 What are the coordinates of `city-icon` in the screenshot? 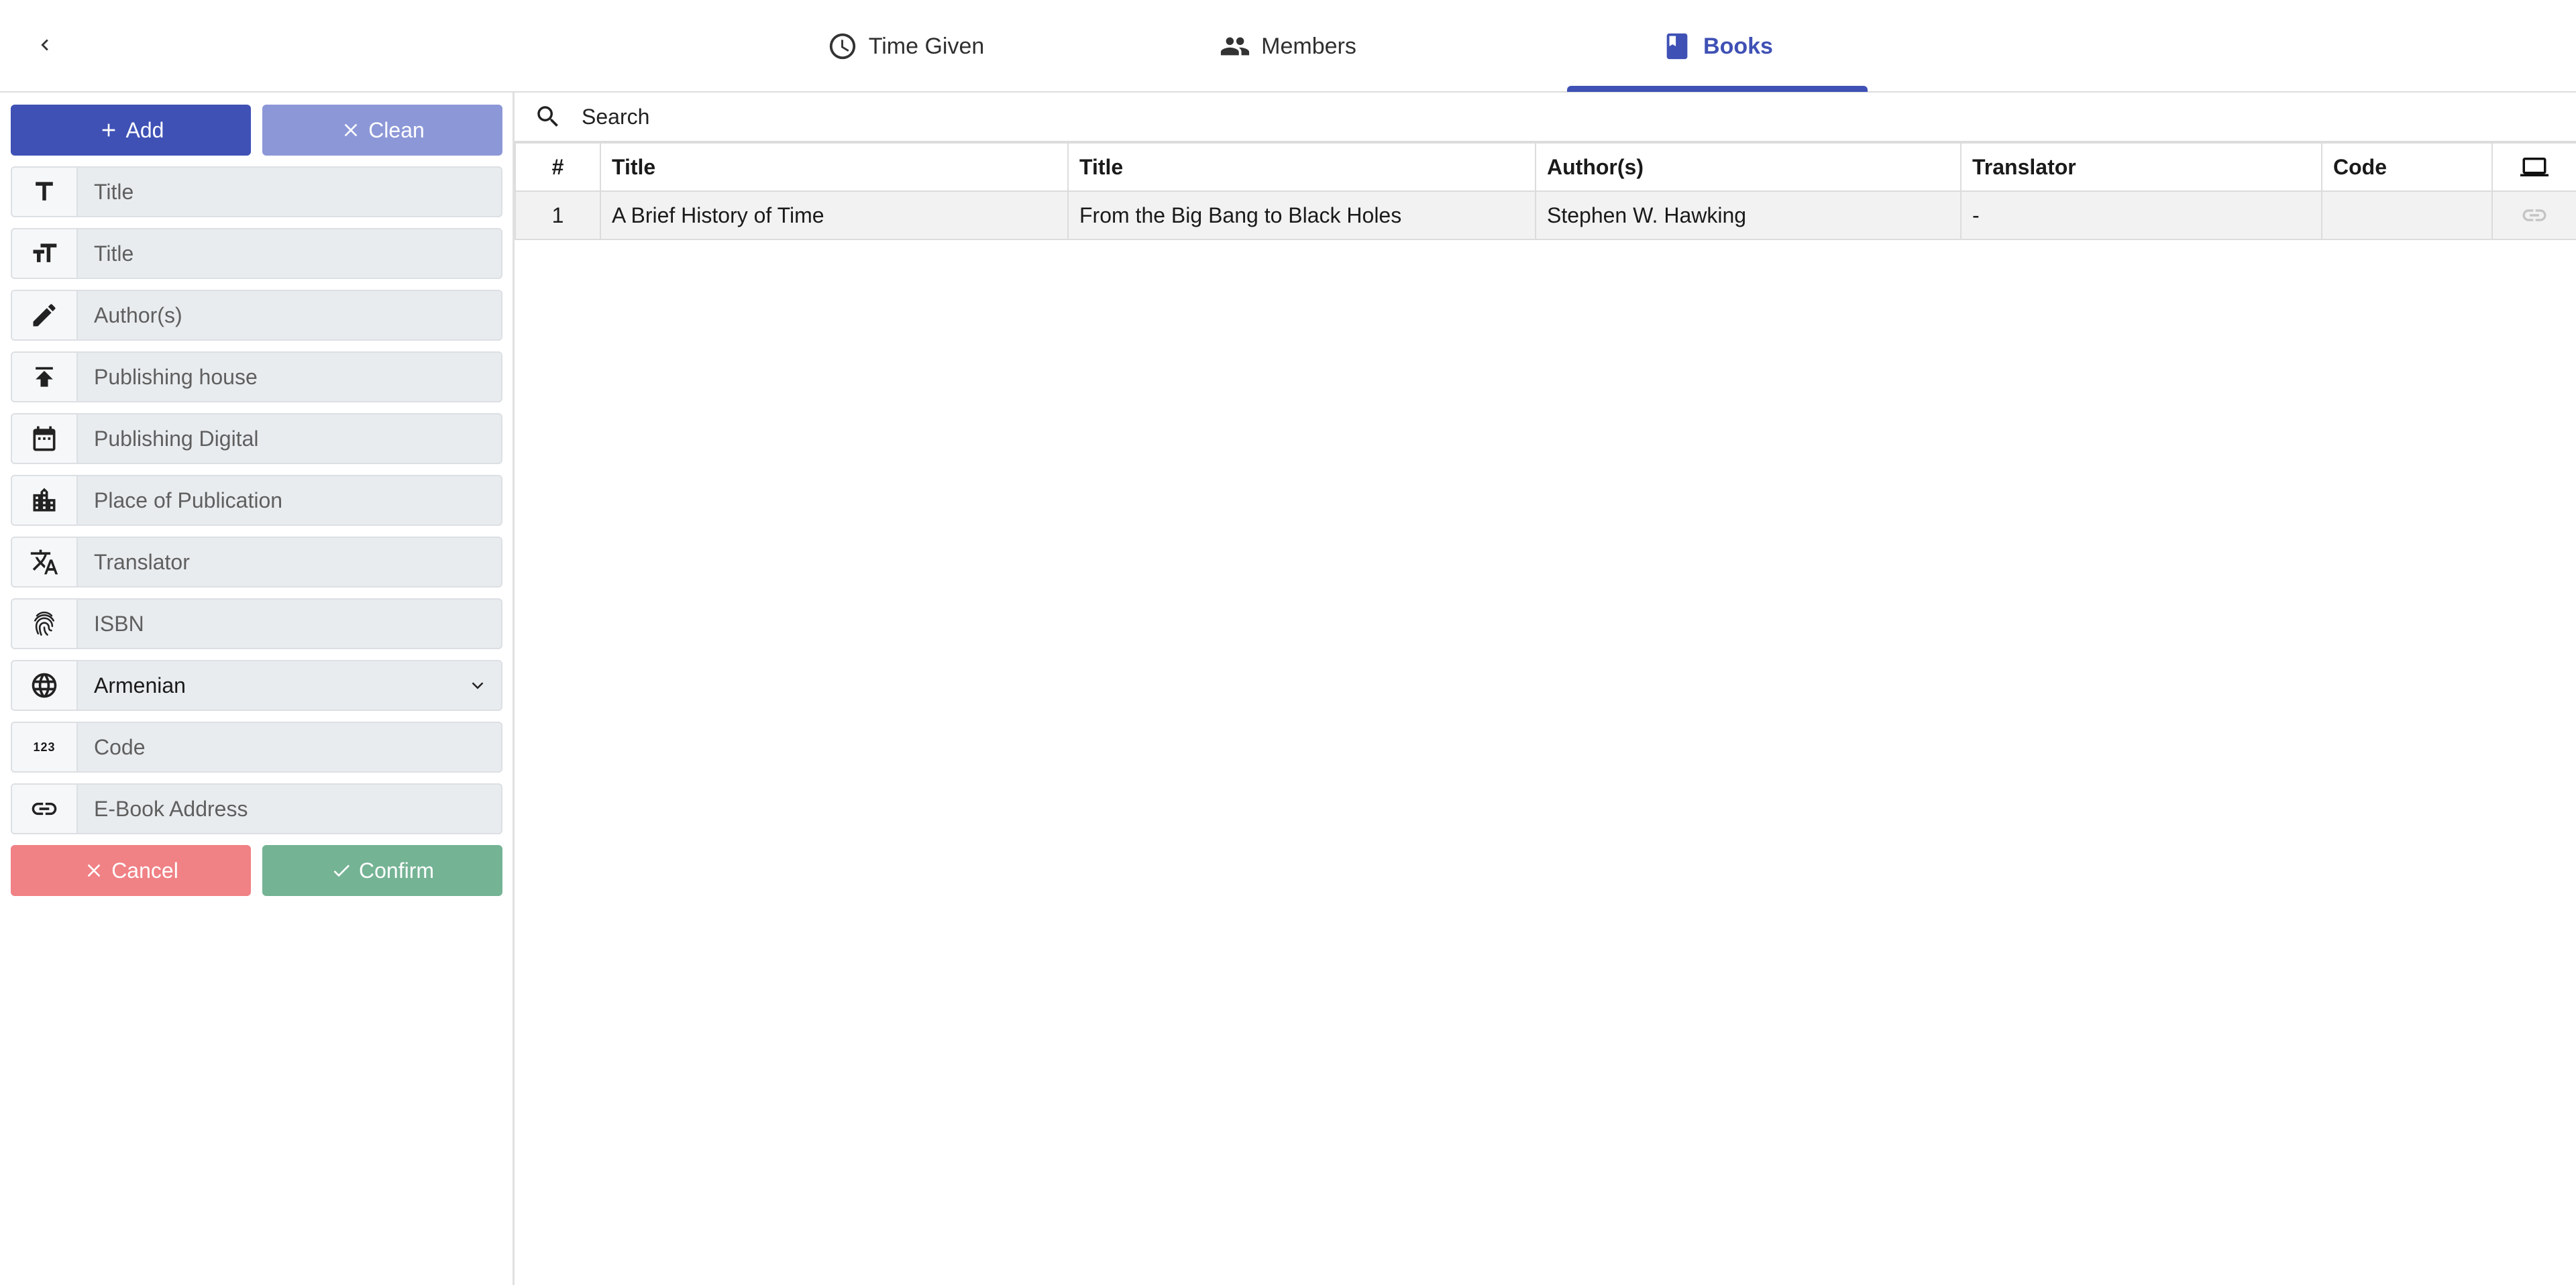 It's located at (45, 500).